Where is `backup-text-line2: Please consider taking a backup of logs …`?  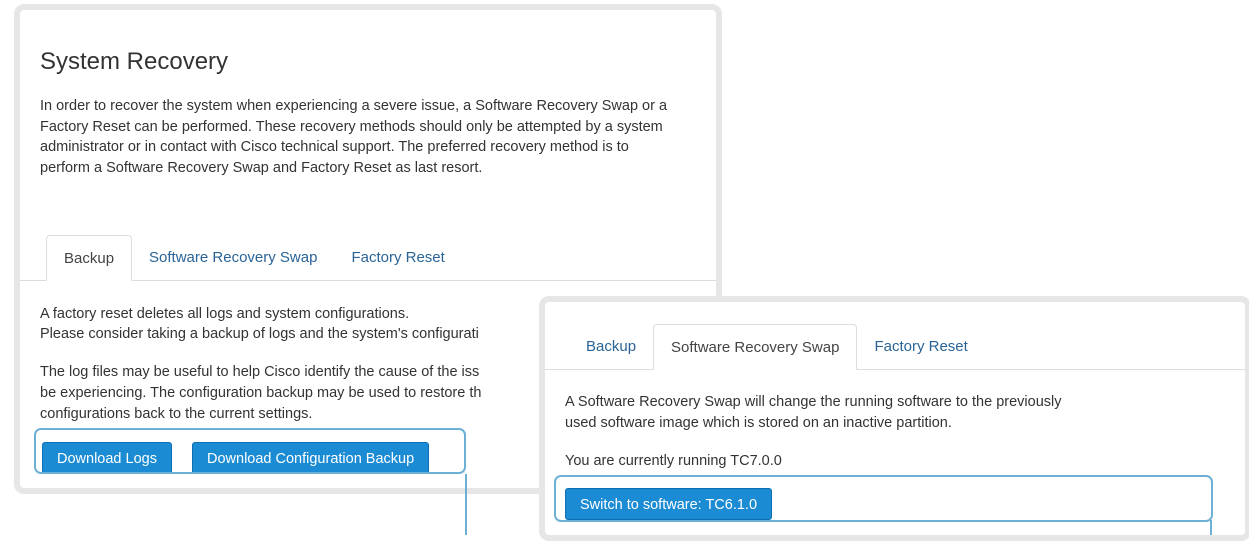
backup-text-line2: Please consider taking a backup of logs … is located at coordinates (259, 334).